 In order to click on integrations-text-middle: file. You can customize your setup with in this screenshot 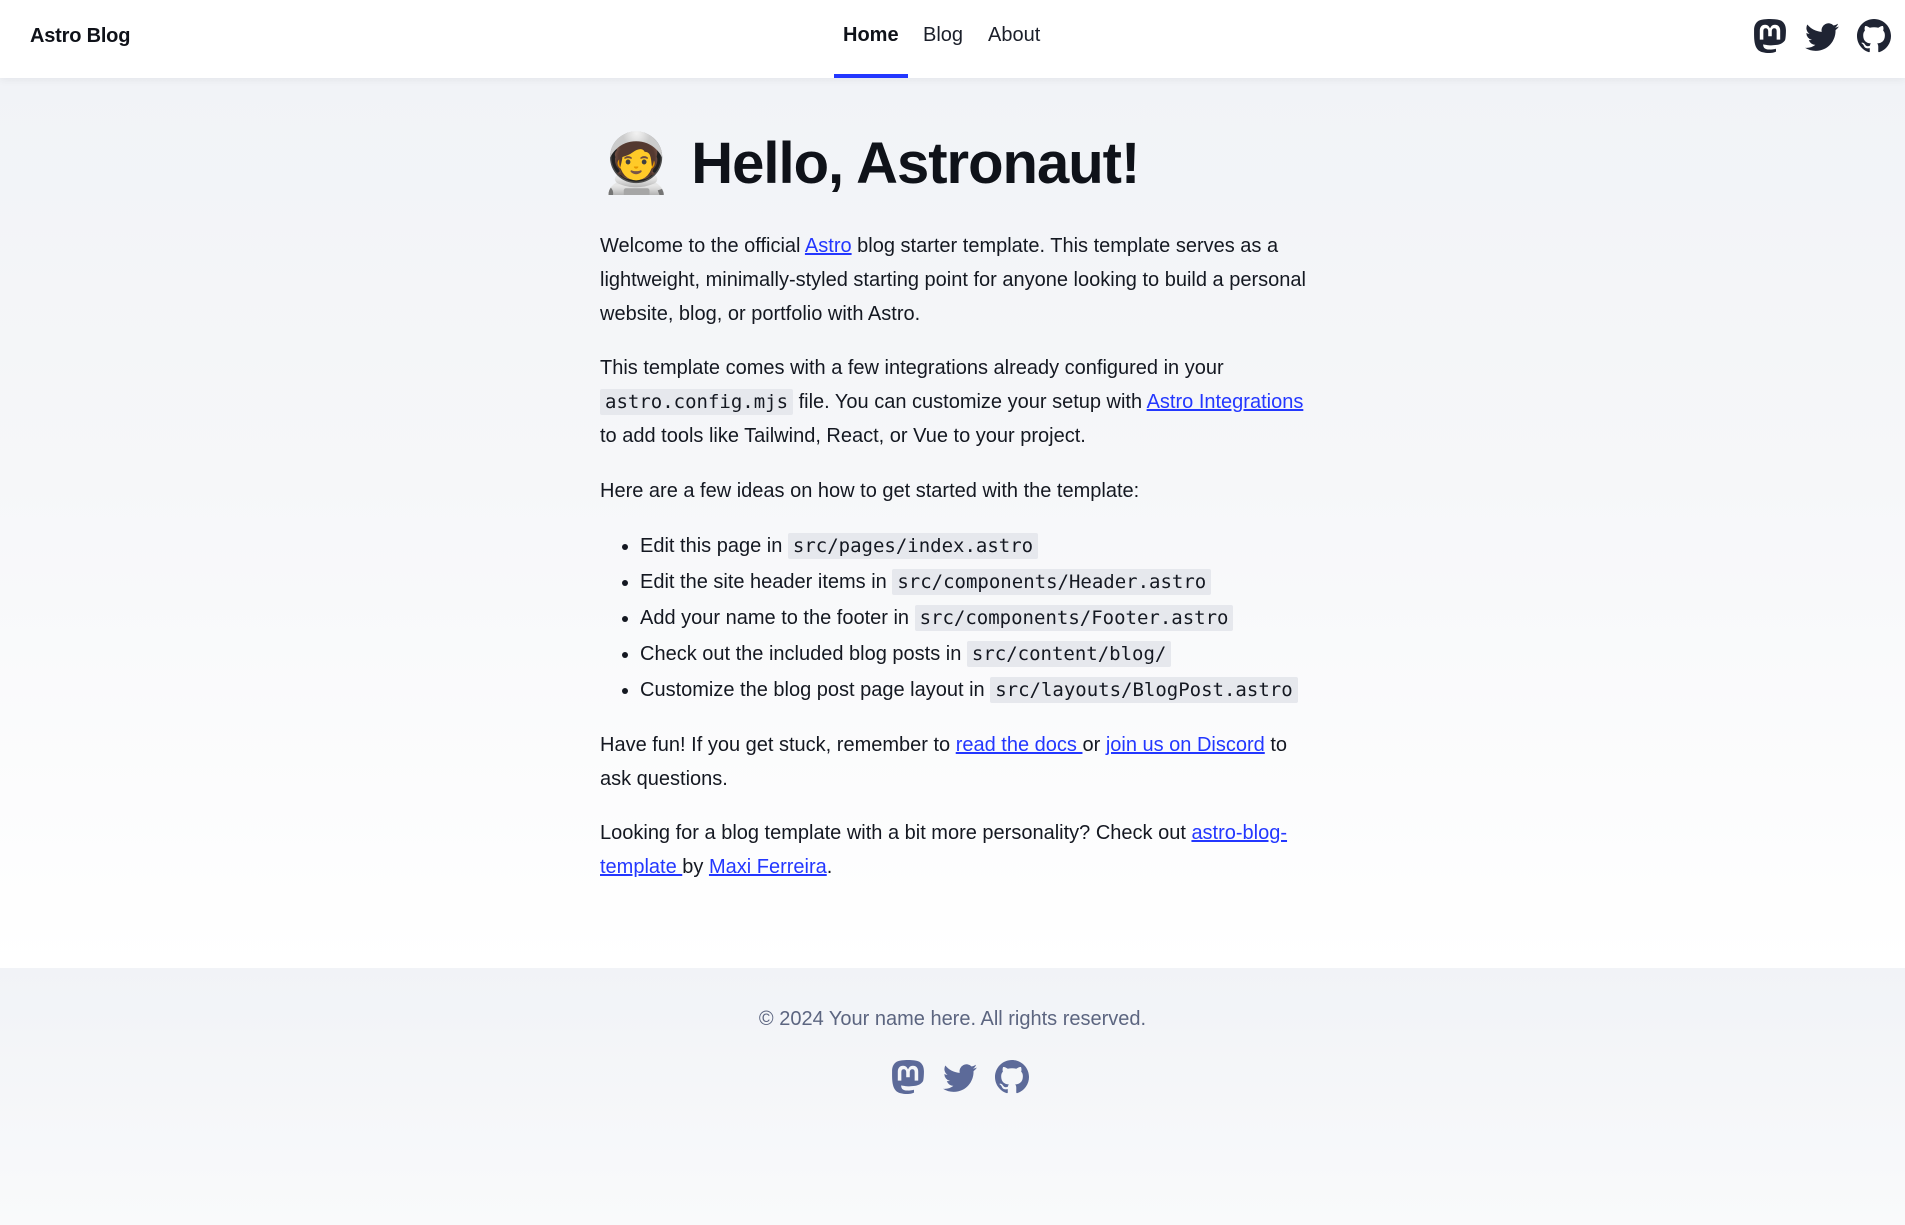, I will do `click(970, 402)`.